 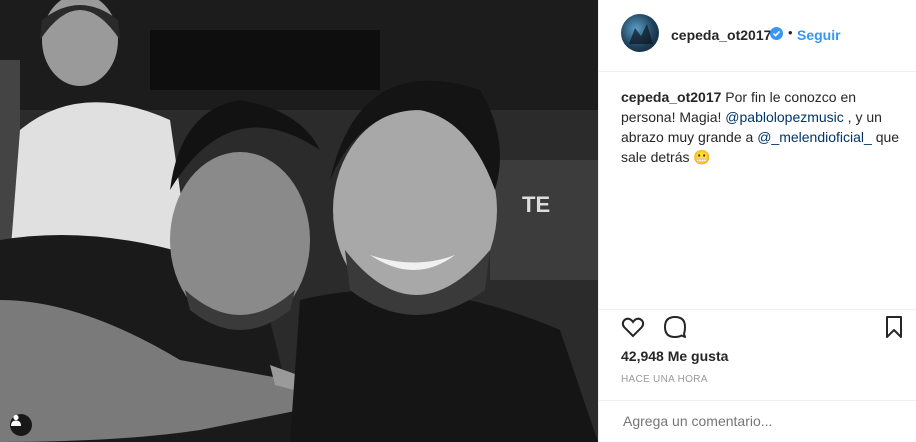 I want to click on avatar, so click(x=640, y=33).